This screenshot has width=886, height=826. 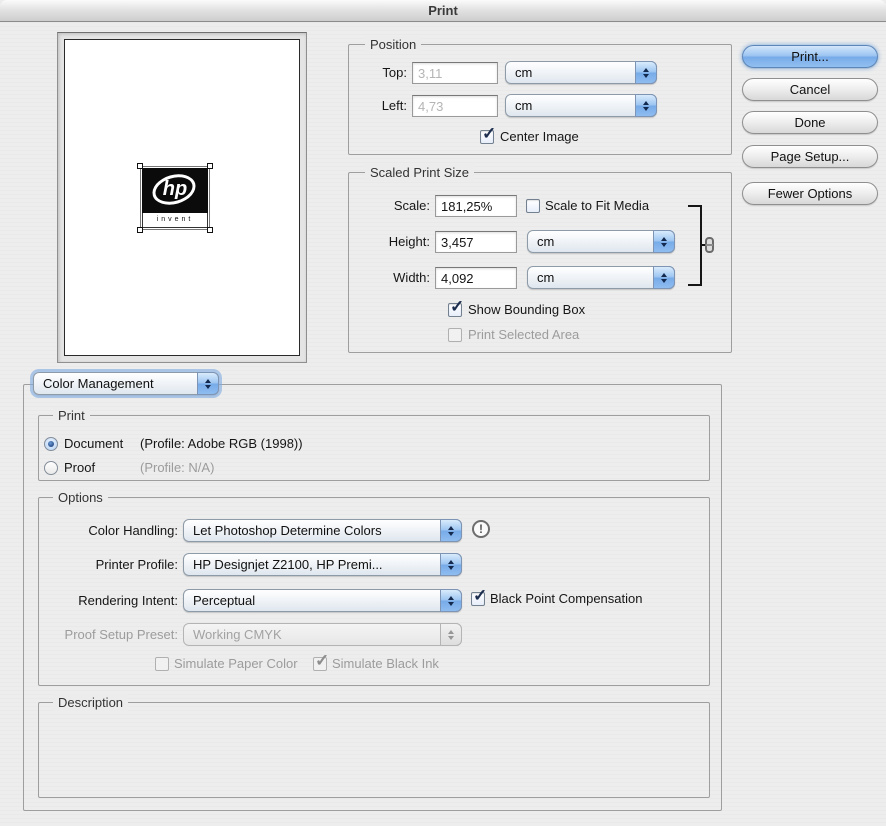 What do you see at coordinates (581, 72) in the screenshot?
I see `top-unit-popup: cm` at bounding box center [581, 72].